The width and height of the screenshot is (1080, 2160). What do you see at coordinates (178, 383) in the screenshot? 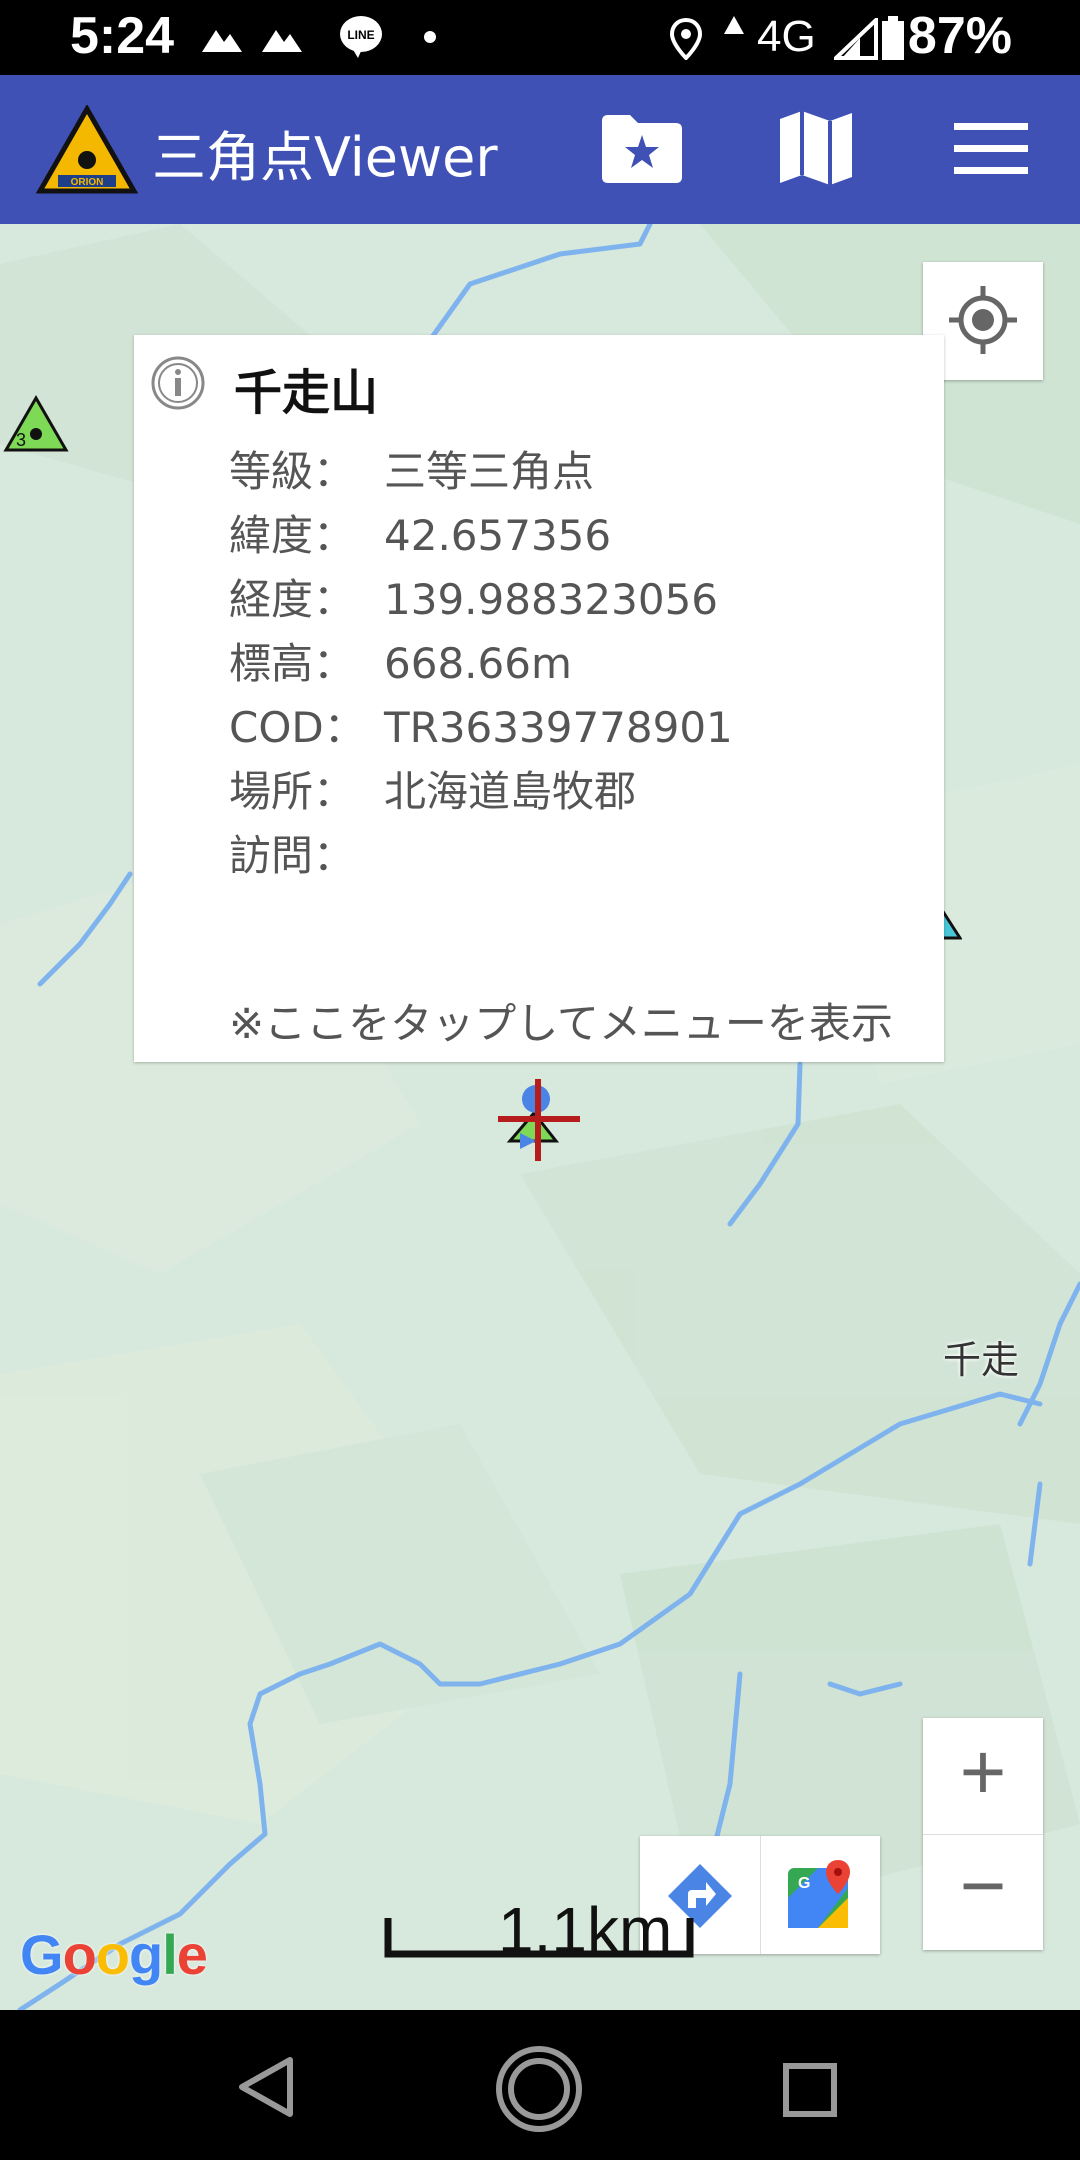
I see `info-icon` at bounding box center [178, 383].